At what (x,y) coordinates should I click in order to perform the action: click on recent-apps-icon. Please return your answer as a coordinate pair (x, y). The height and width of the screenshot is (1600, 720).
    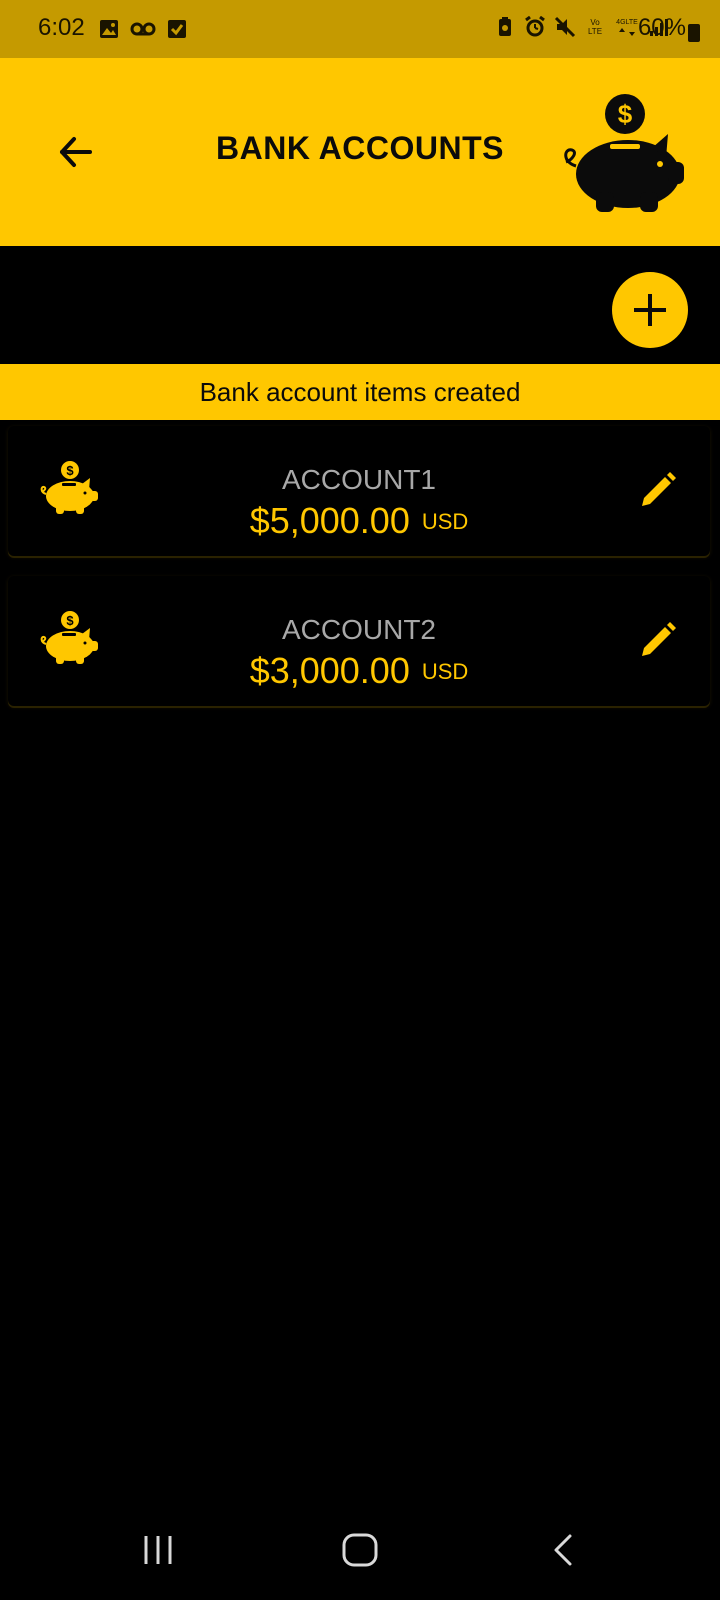
    Looking at the image, I should click on (158, 1550).